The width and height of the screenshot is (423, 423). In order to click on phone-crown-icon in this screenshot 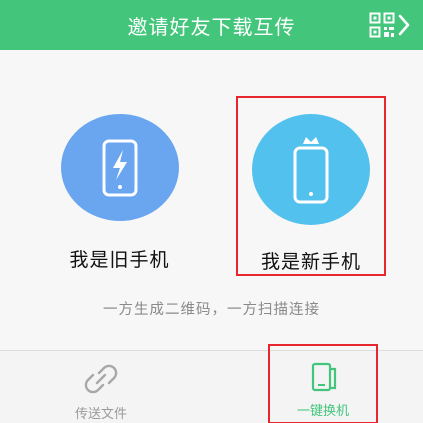, I will do `click(311, 169)`.